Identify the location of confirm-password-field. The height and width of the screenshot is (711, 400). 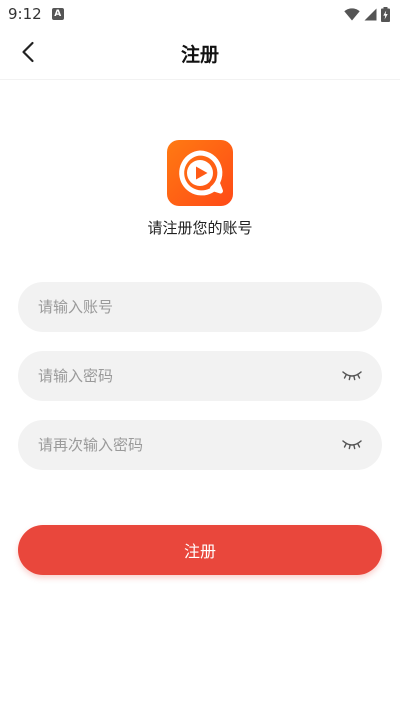
(200, 445).